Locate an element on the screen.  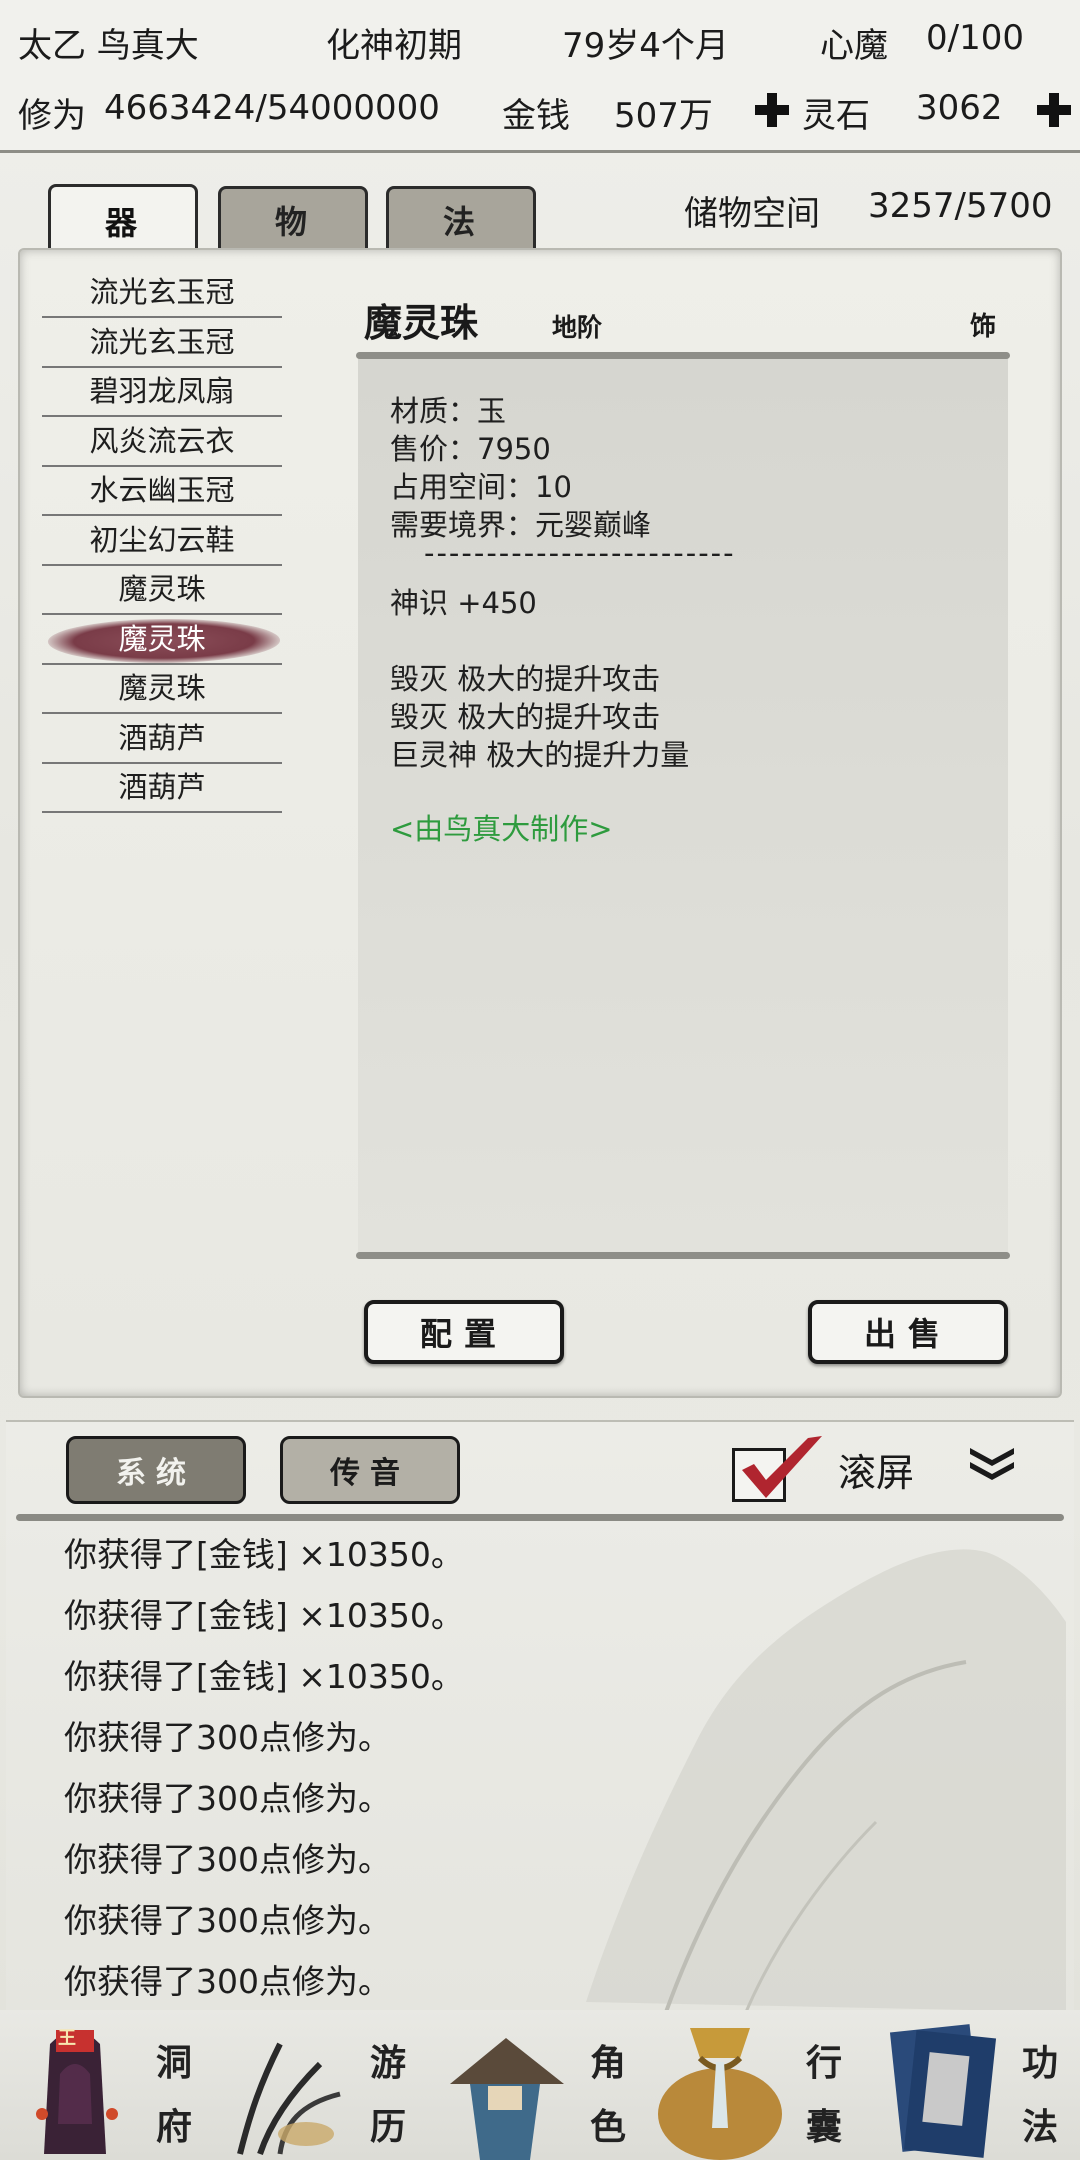
nav-label-bottom: 历 is located at coordinates (388, 2127).